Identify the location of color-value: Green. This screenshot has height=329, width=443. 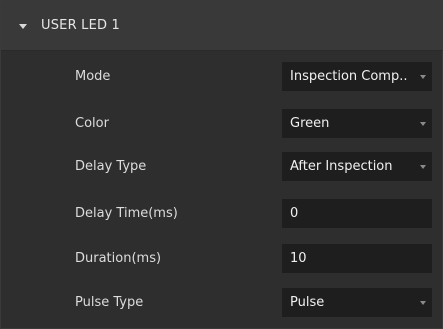
(310, 123).